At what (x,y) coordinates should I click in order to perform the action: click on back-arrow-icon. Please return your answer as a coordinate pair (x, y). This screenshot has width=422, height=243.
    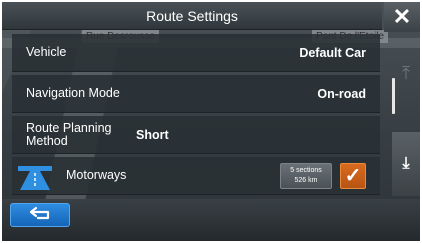
    Looking at the image, I should click on (40, 215).